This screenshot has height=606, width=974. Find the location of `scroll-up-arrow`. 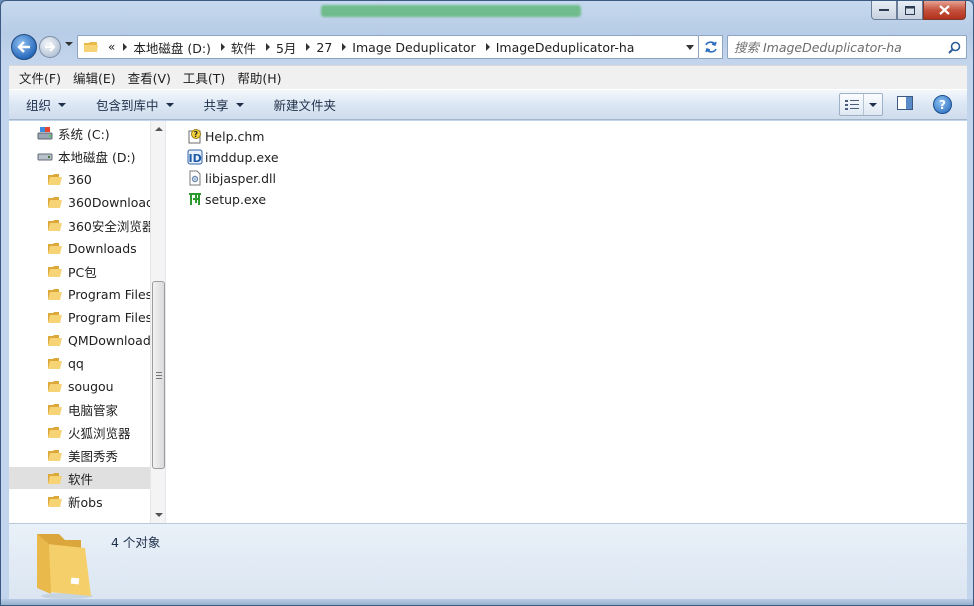

scroll-up-arrow is located at coordinates (159, 129).